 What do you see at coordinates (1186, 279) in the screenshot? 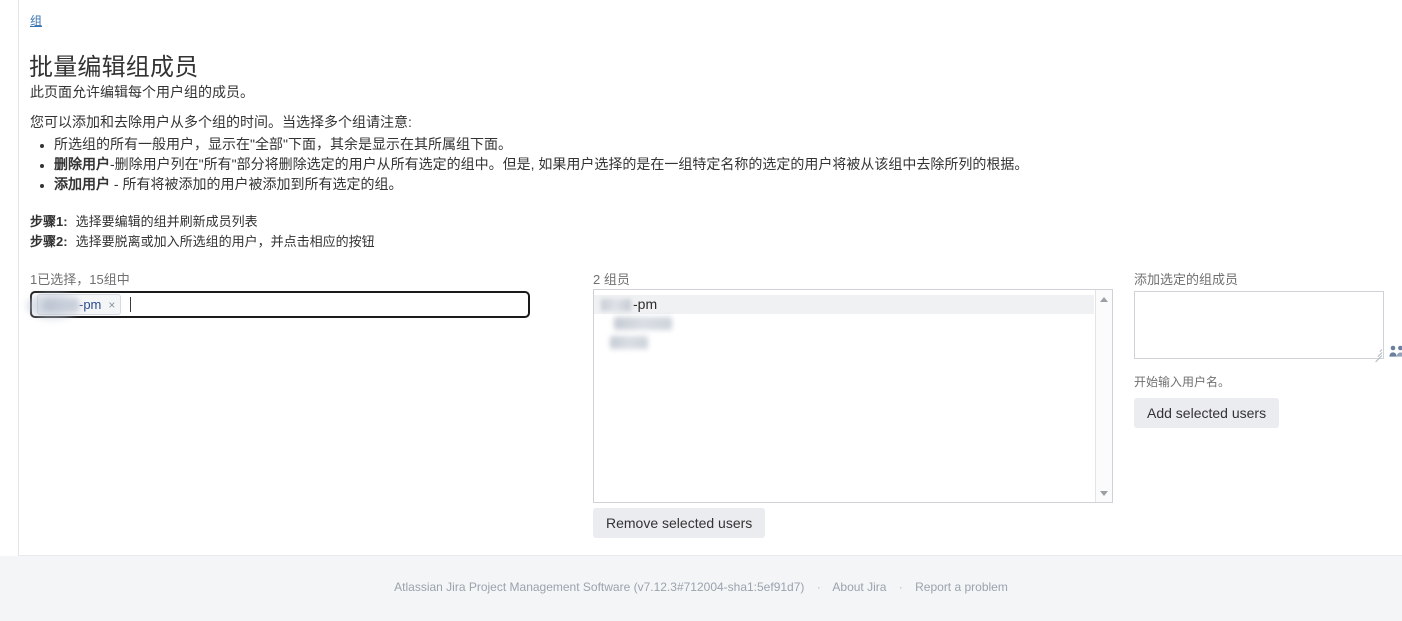
I see `add-members-label: 添加选定的组成员` at bounding box center [1186, 279].